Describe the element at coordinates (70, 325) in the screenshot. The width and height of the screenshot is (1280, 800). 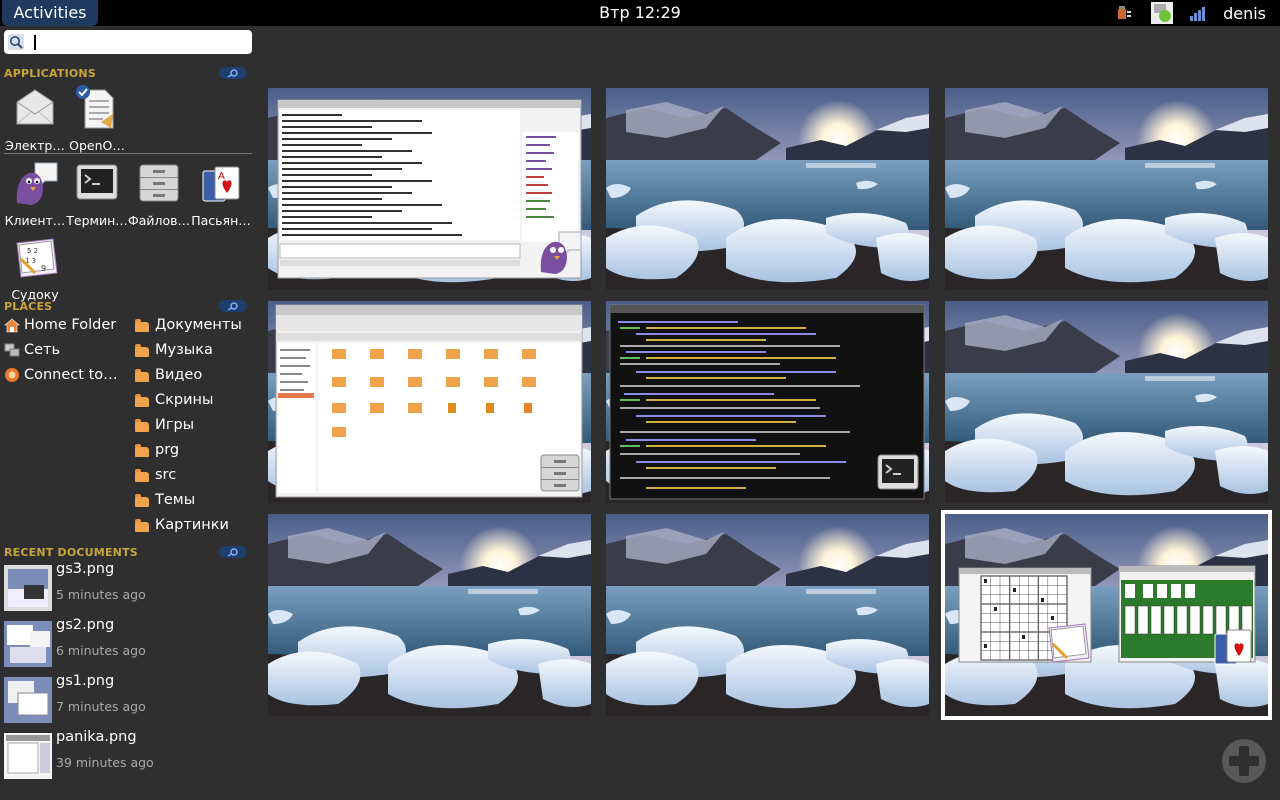
I see `place-label: Home Folder` at that location.